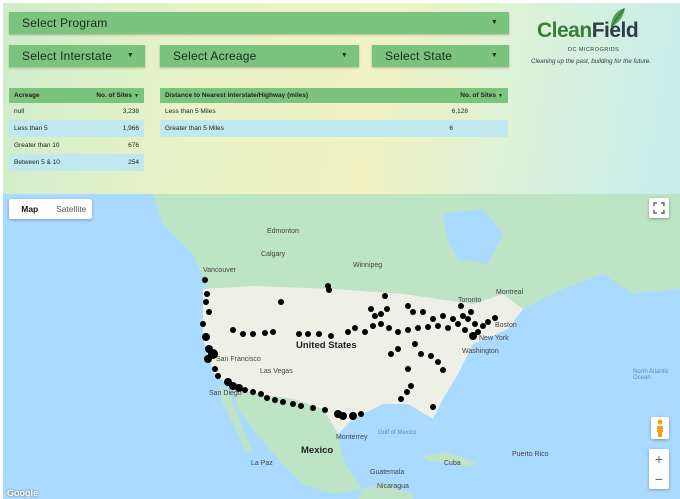  I want to click on table-row: null 3,238, so click(76, 111).